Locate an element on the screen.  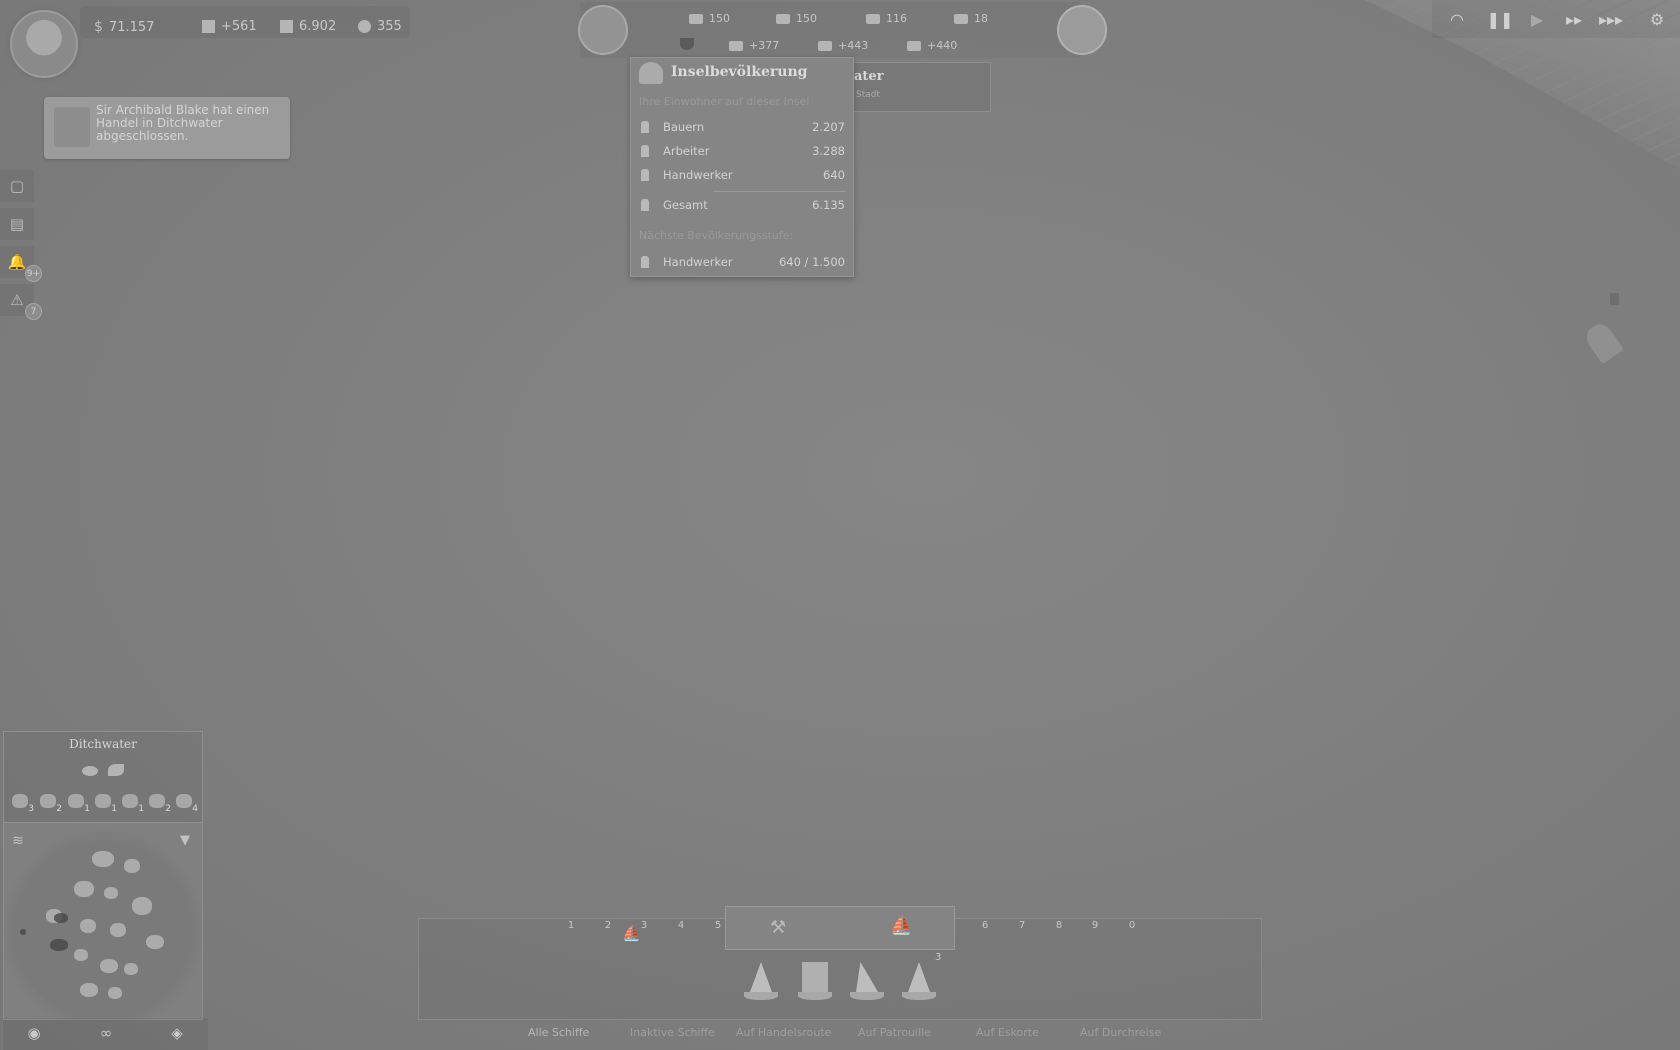
sausage-icon is located at coordinates (184, 801).